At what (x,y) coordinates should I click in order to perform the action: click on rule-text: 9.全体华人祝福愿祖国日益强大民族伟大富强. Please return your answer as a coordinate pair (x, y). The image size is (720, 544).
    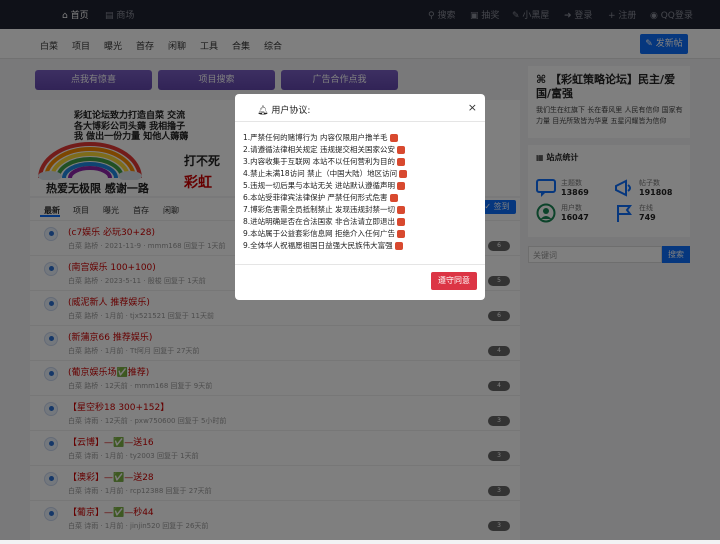
    Looking at the image, I should click on (318, 245).